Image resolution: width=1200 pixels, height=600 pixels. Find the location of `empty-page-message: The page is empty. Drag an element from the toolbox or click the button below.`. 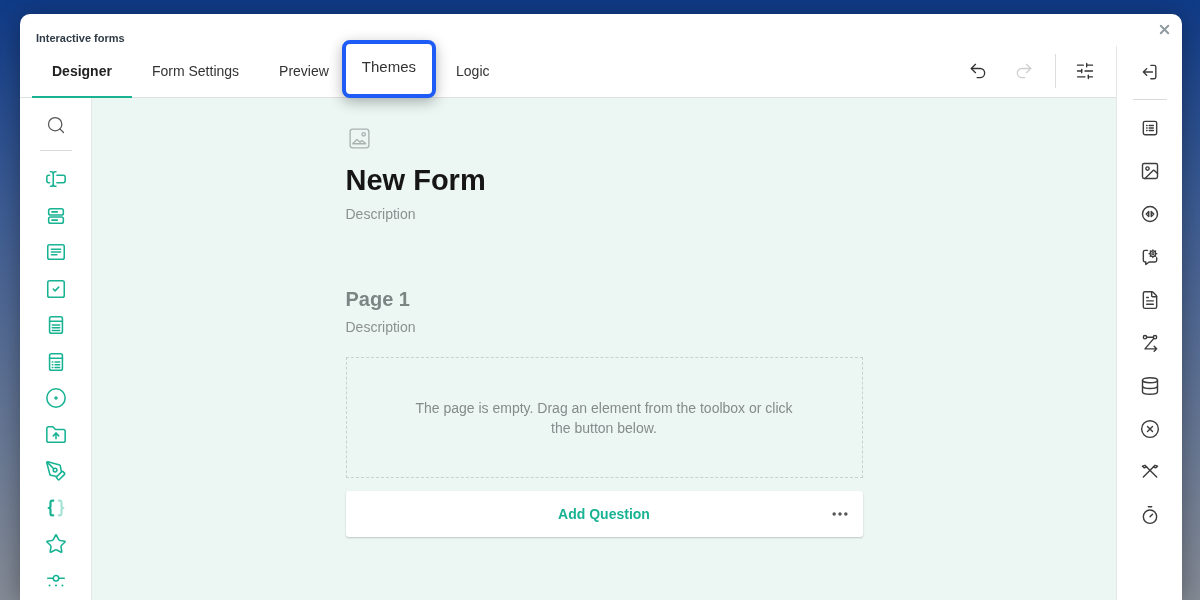

empty-page-message: The page is empty. Drag an element from the toolbox or click the button below. is located at coordinates (604, 418).